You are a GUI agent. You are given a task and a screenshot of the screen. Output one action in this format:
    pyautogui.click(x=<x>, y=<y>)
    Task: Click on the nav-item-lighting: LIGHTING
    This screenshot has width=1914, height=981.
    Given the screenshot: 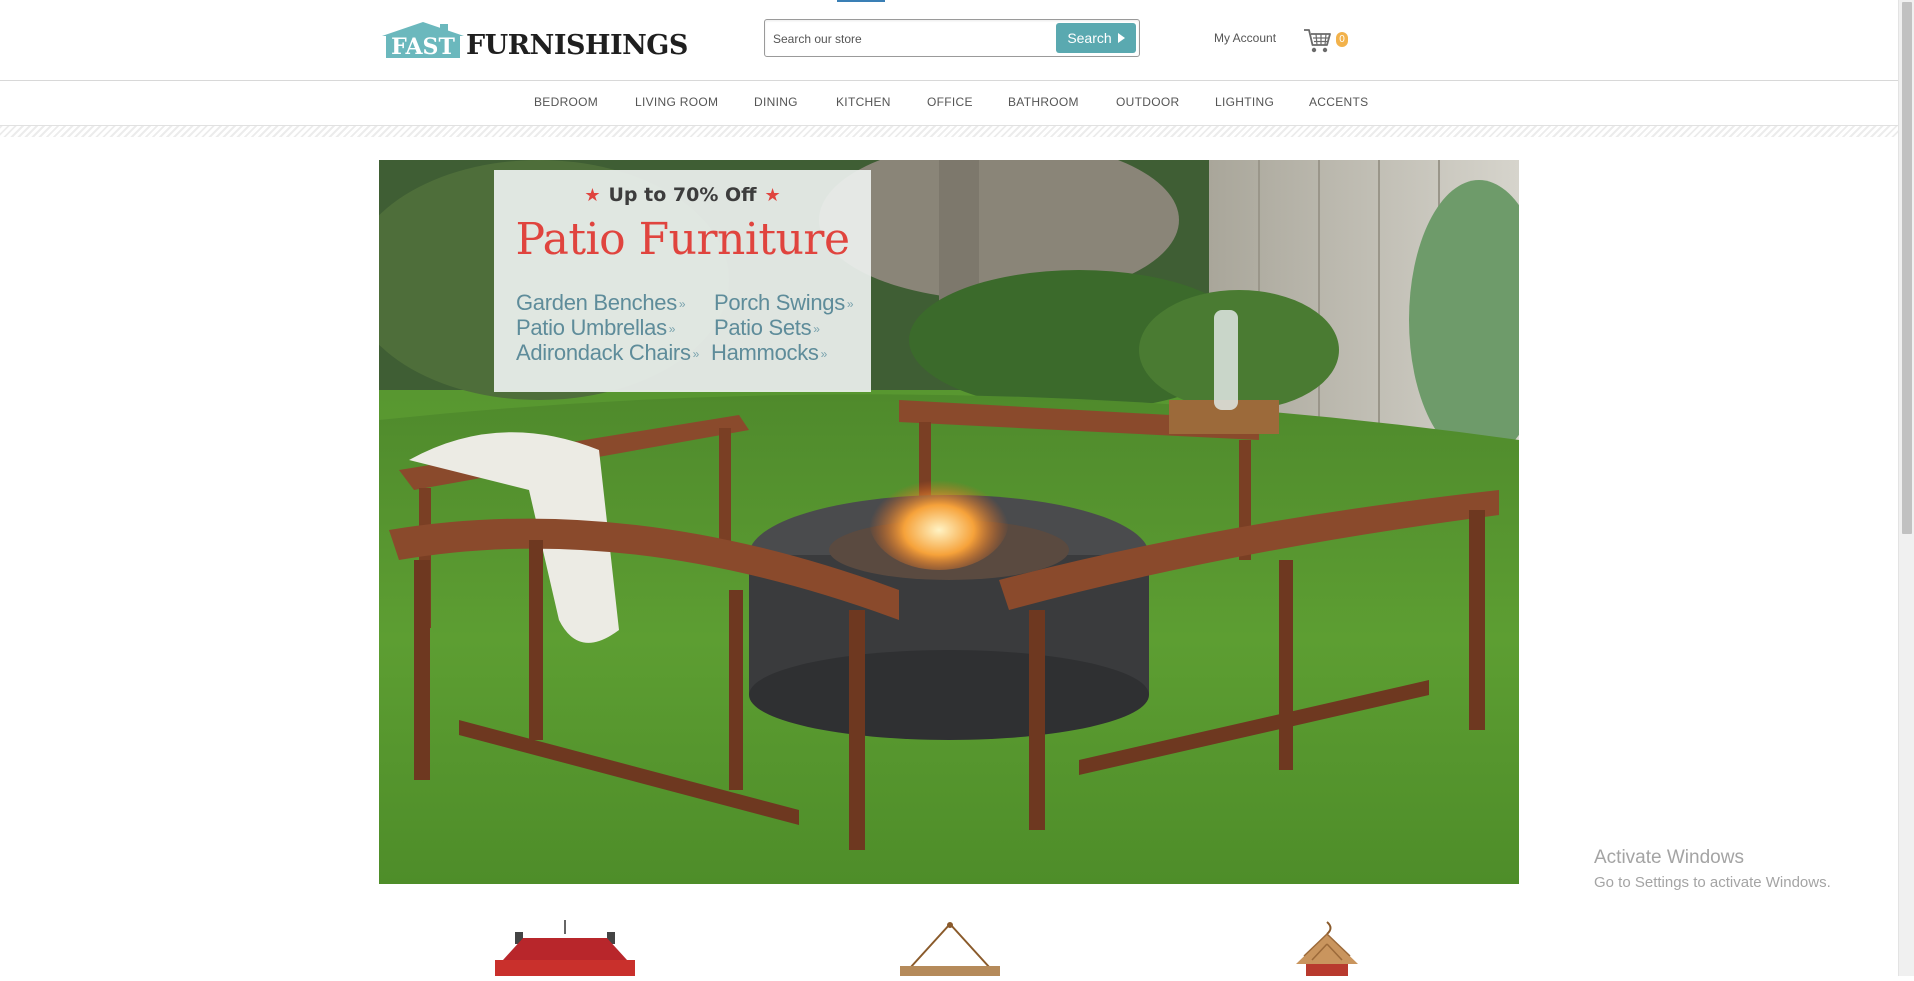 What is the action you would take?
    pyautogui.click(x=1244, y=102)
    